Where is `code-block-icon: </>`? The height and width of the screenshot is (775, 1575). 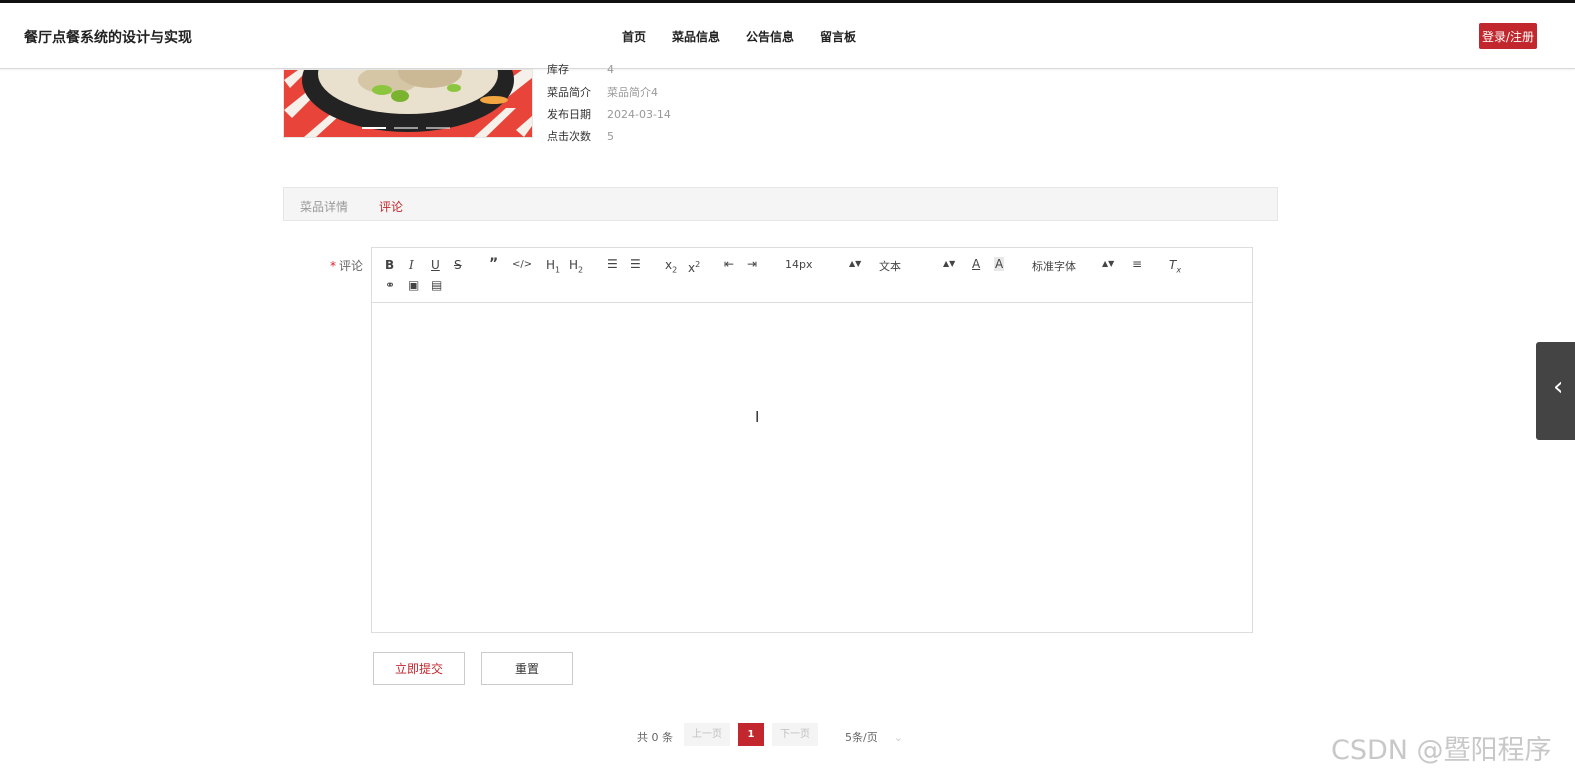
code-block-icon: </> is located at coordinates (522, 265).